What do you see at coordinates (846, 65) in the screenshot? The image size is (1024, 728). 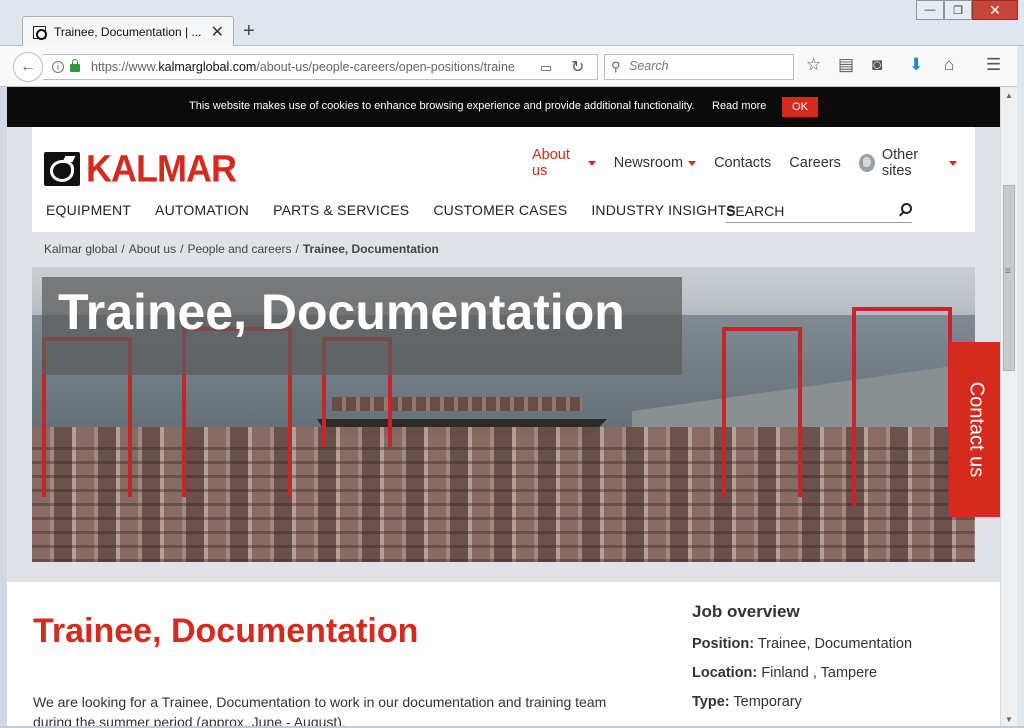 I see `library-icon: ▤` at bounding box center [846, 65].